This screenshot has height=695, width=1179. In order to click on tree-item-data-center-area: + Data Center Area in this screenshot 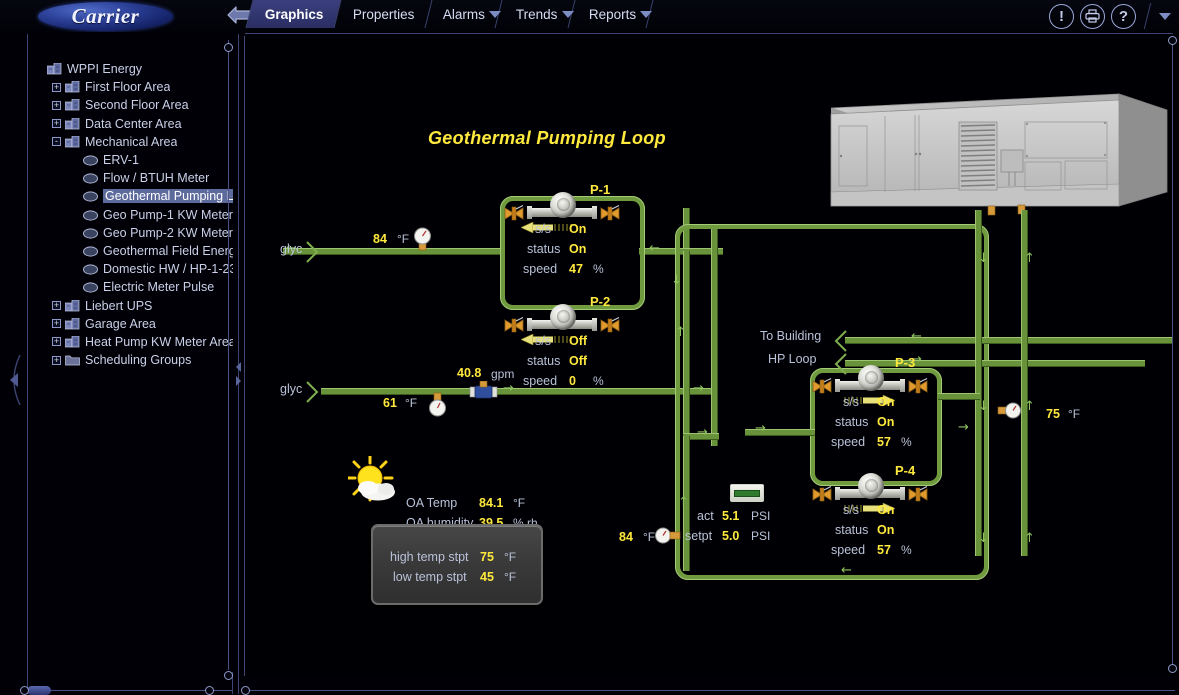, I will do `click(130, 124)`.